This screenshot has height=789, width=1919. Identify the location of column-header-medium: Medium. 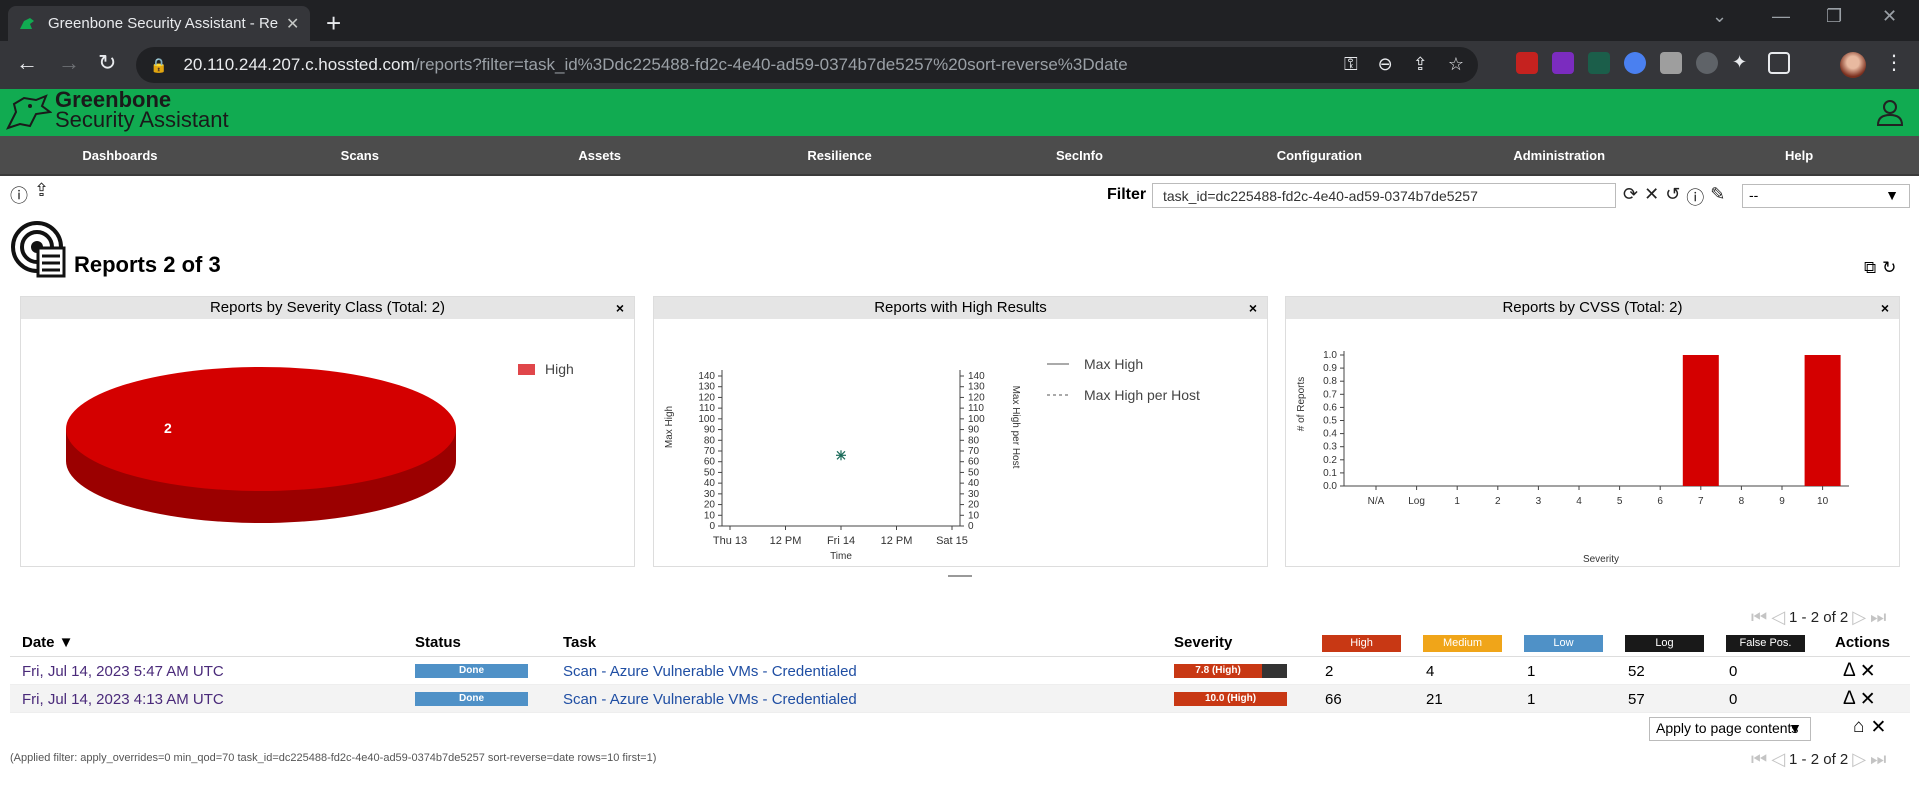
(1462, 643).